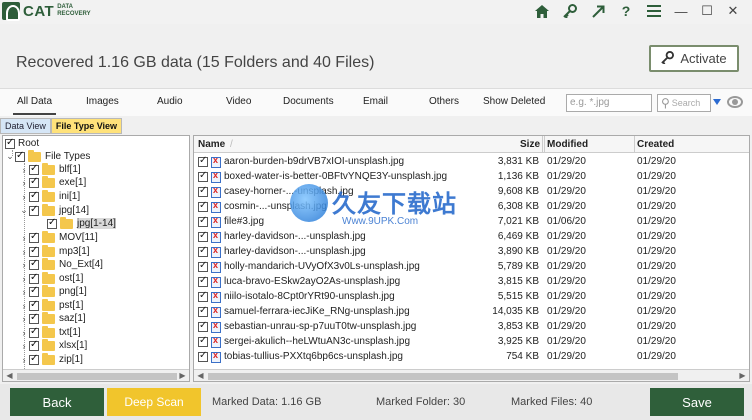  Describe the element at coordinates (51, 278) in the screenshot. I see `tree-item: ›ost[1]` at that location.